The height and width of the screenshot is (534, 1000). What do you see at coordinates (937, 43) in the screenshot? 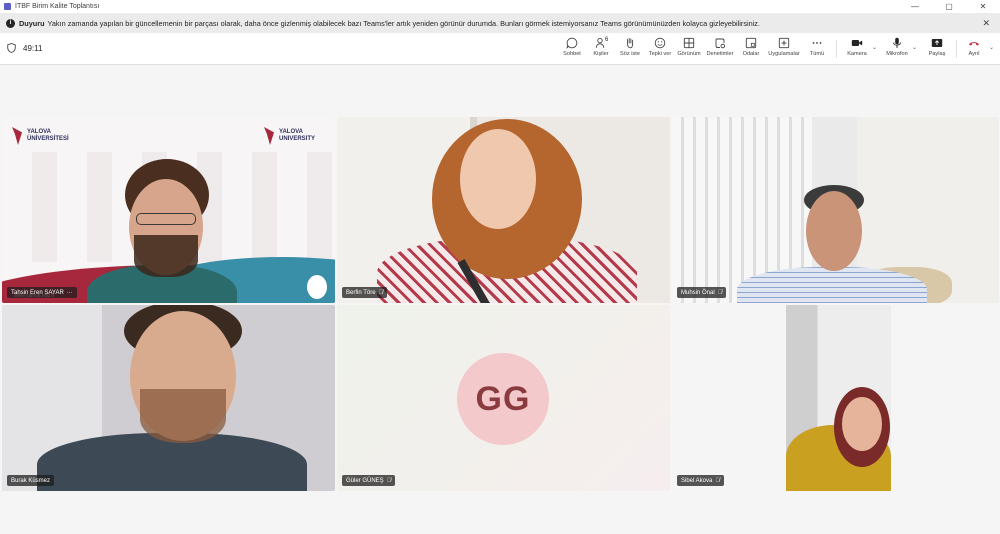
I see `share-icon` at bounding box center [937, 43].